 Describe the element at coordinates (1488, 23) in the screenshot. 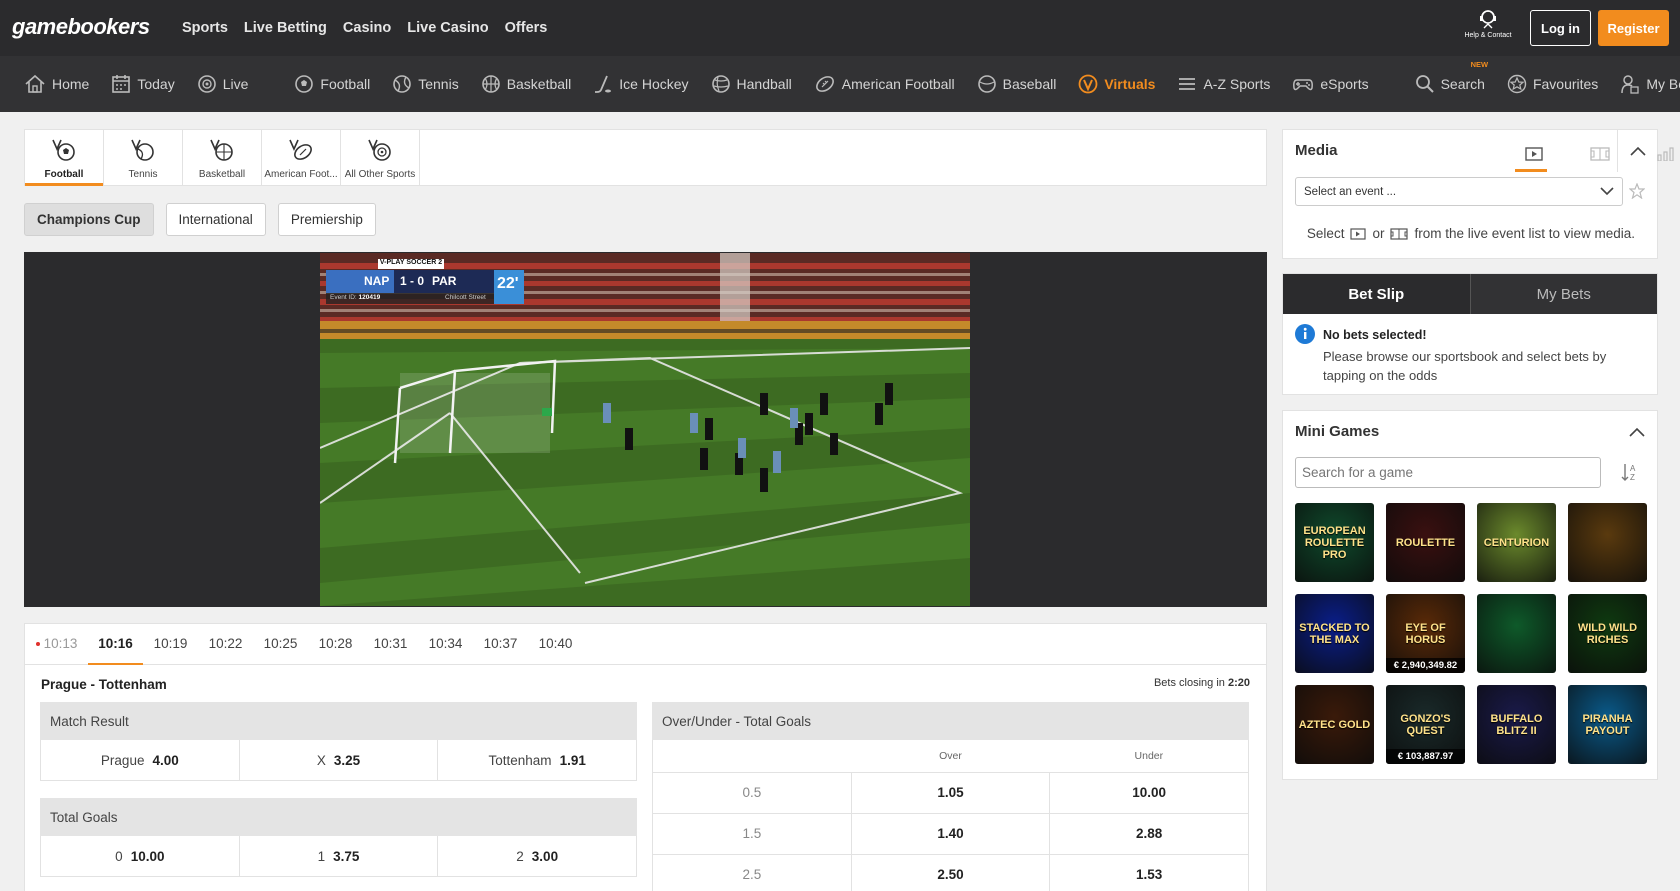

I see `help-contact-button: Help & Contact` at that location.